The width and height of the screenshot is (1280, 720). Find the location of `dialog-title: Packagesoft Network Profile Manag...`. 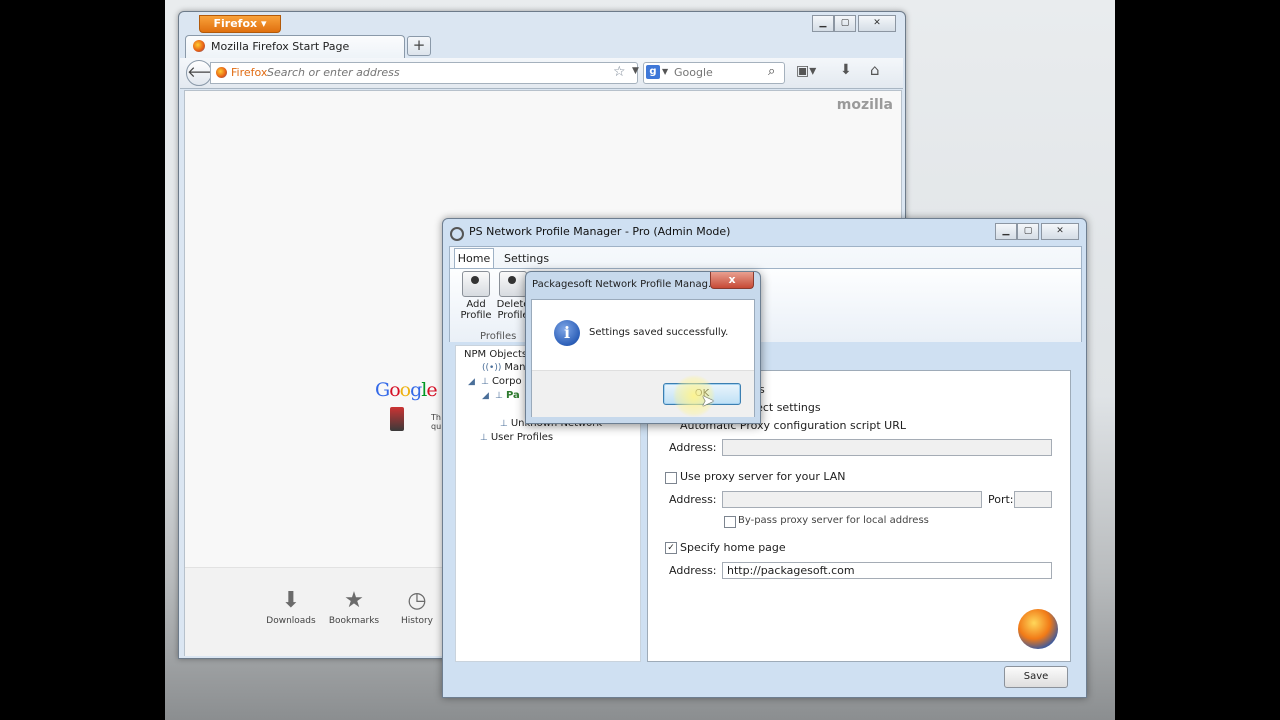

dialog-title: Packagesoft Network Profile Manag... is located at coordinates (622, 284).